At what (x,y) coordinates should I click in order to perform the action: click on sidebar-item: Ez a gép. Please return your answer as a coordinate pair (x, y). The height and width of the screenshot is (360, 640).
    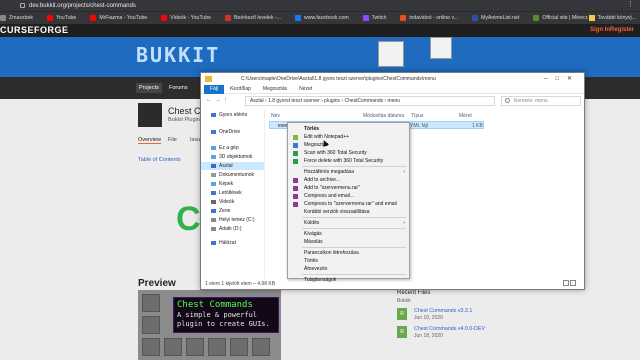
    Looking at the image, I should click on (232, 148).